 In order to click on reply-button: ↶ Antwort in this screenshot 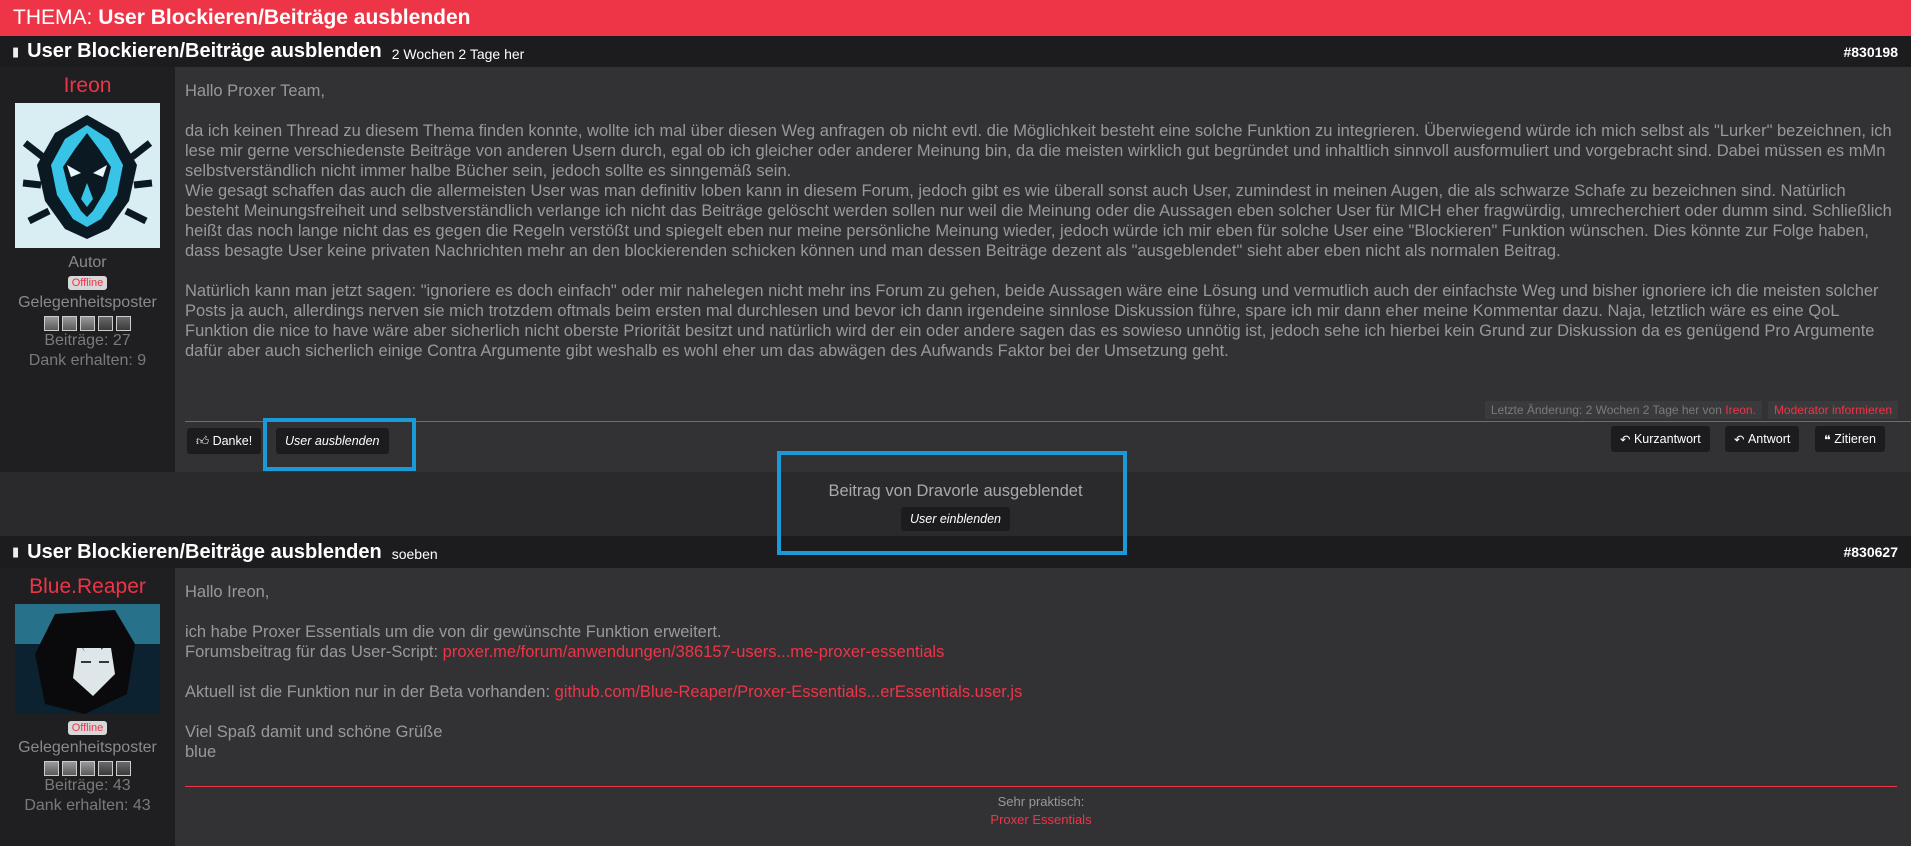, I will do `click(1762, 439)`.